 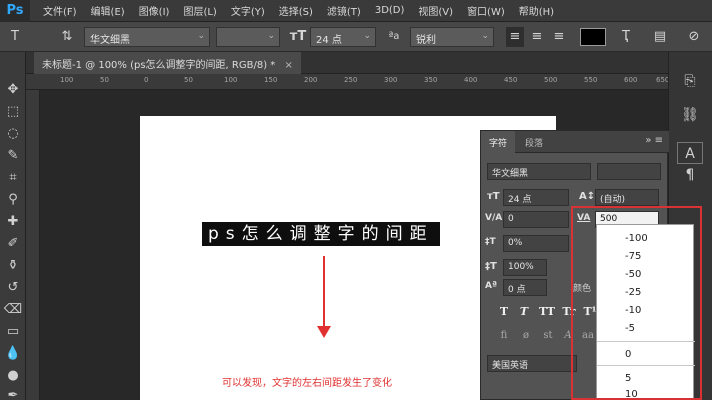 What do you see at coordinates (525, 267) in the screenshot?
I see `cp-horizontal-scale-input: 100%` at bounding box center [525, 267].